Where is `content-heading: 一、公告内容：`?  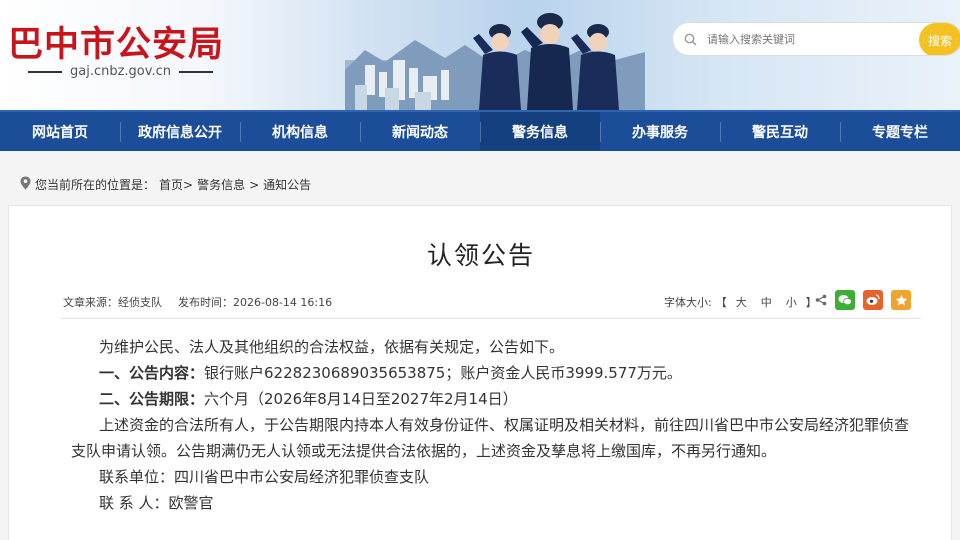
content-heading: 一、公告内容： is located at coordinates (152, 373).